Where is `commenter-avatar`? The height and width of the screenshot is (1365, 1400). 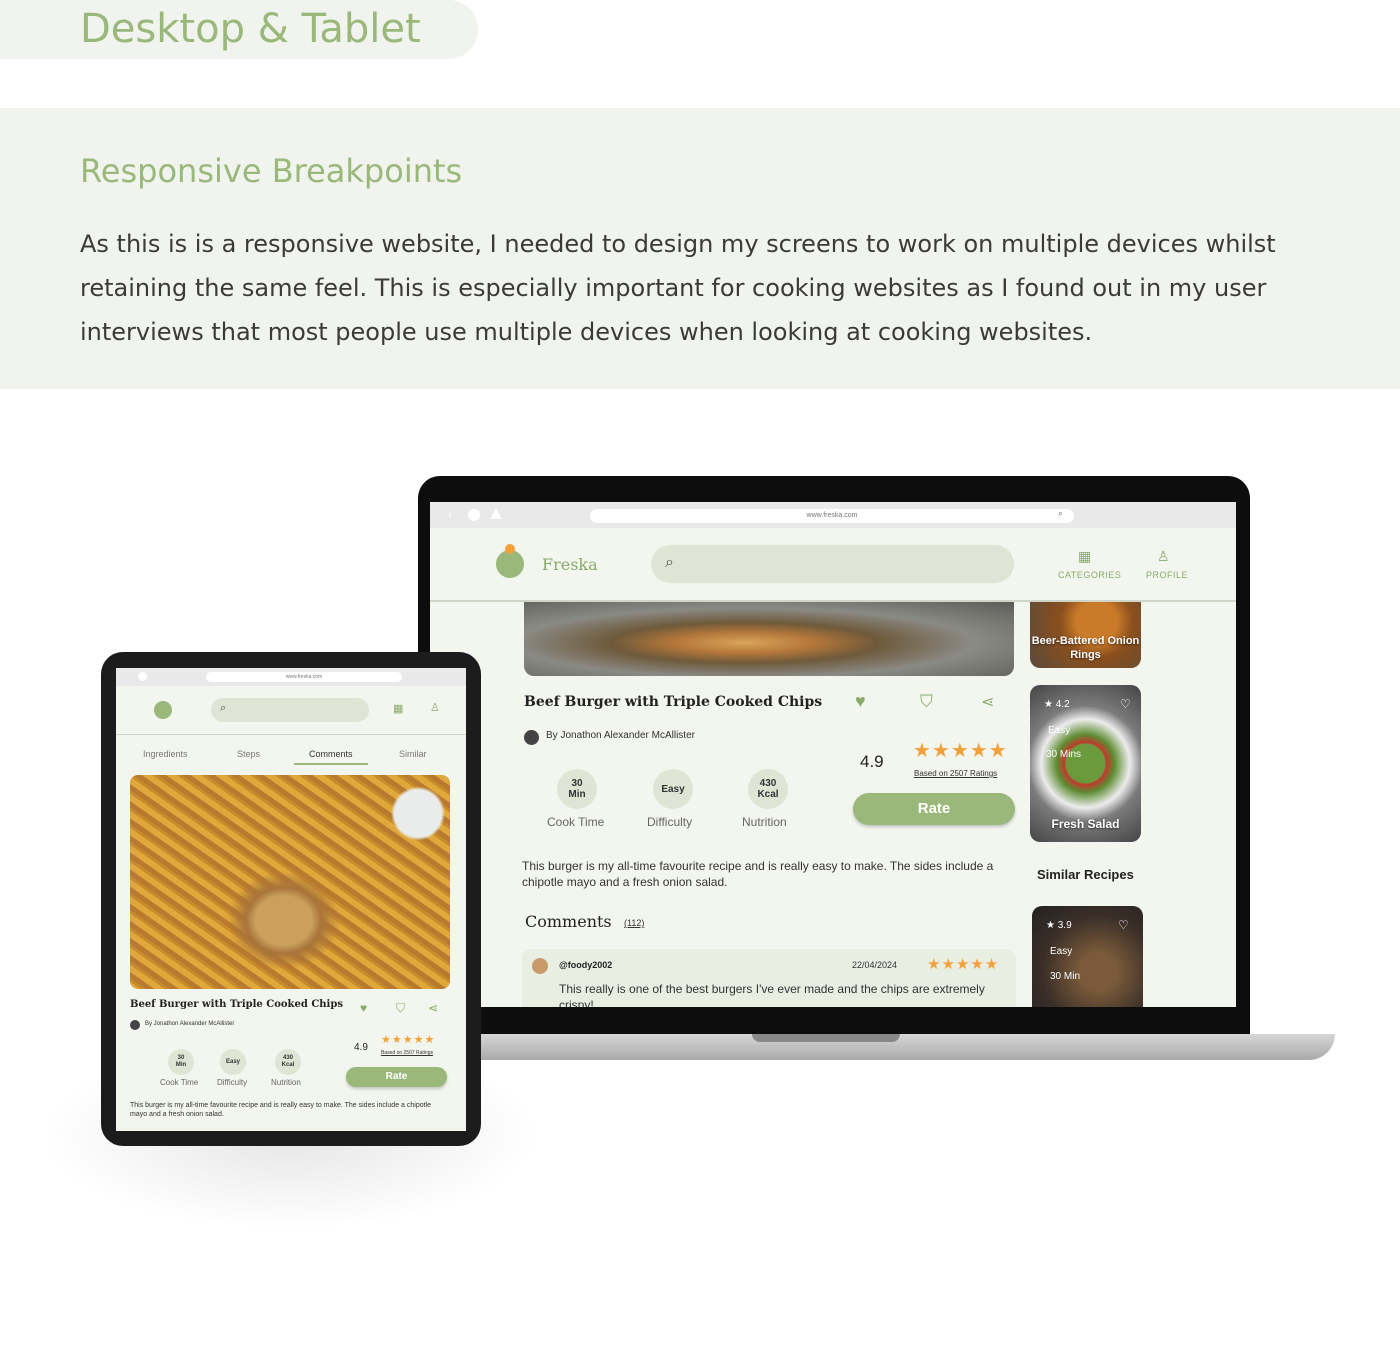
commenter-avatar is located at coordinates (540, 966).